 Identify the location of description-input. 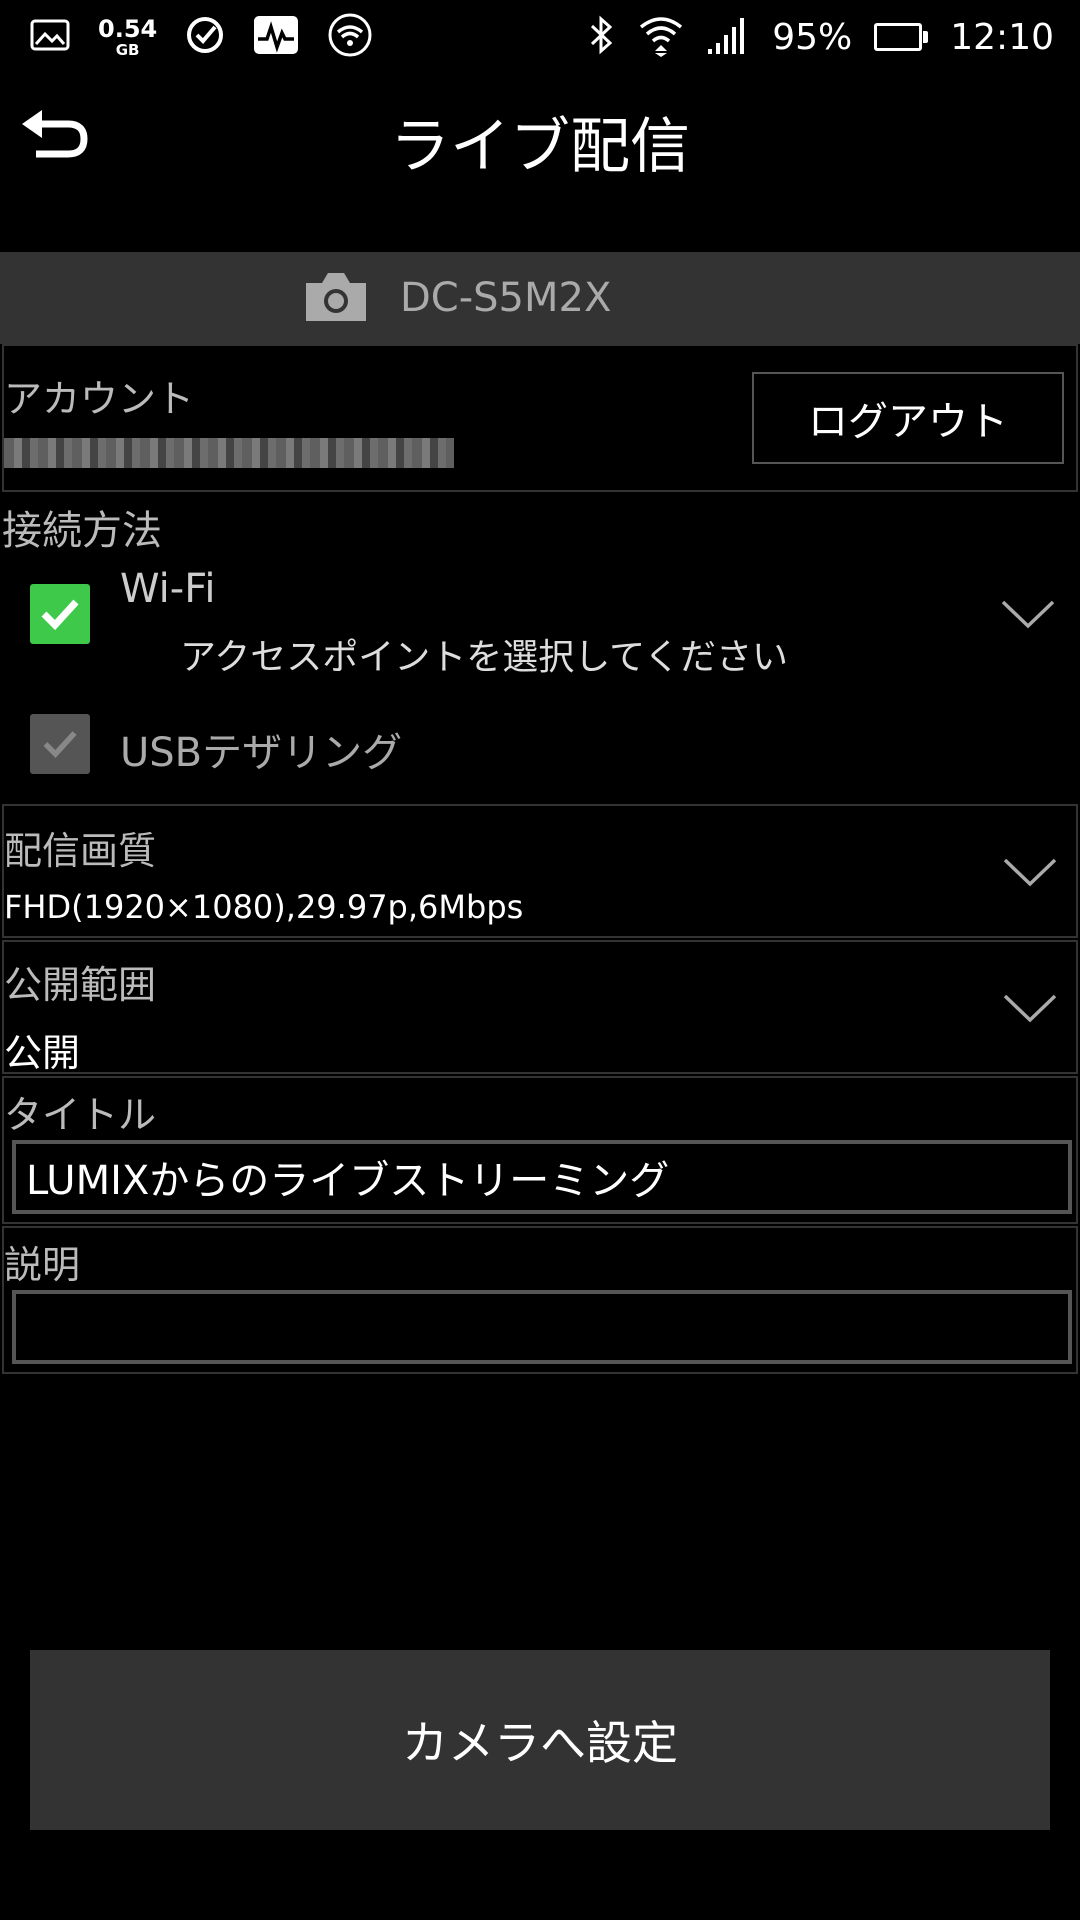
(542, 1327).